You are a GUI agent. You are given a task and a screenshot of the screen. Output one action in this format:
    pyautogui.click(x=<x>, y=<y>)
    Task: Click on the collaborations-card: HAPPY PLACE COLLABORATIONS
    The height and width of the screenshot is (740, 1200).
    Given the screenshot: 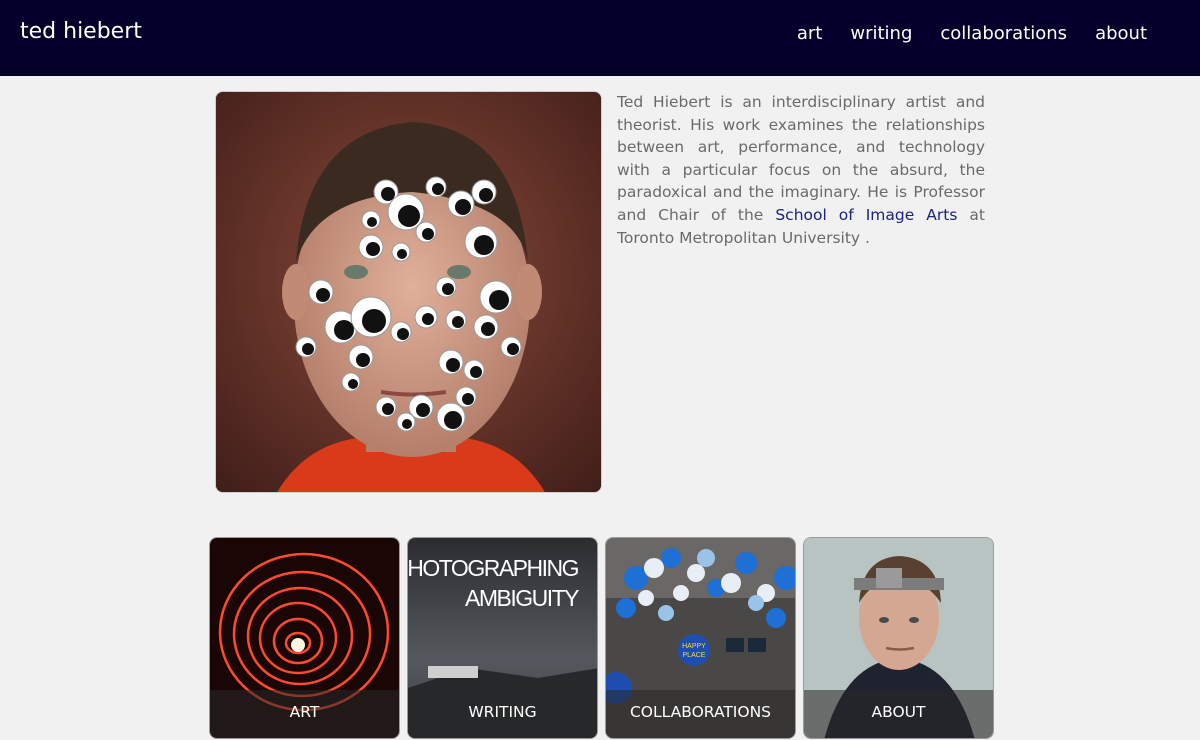 What is the action you would take?
    pyautogui.click(x=700, y=638)
    